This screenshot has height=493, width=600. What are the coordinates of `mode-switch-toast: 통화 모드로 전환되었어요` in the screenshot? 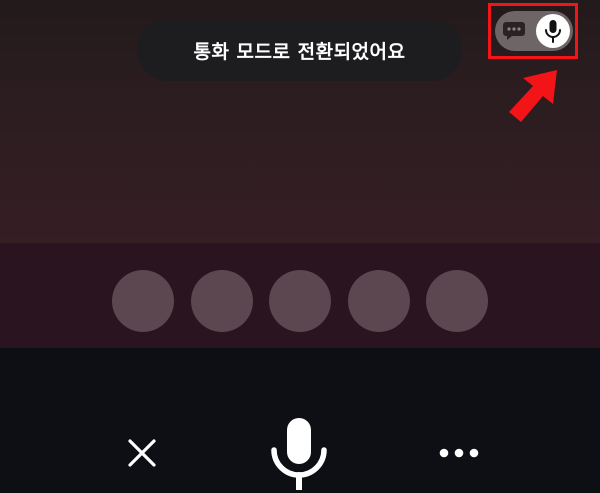 It's located at (299, 50).